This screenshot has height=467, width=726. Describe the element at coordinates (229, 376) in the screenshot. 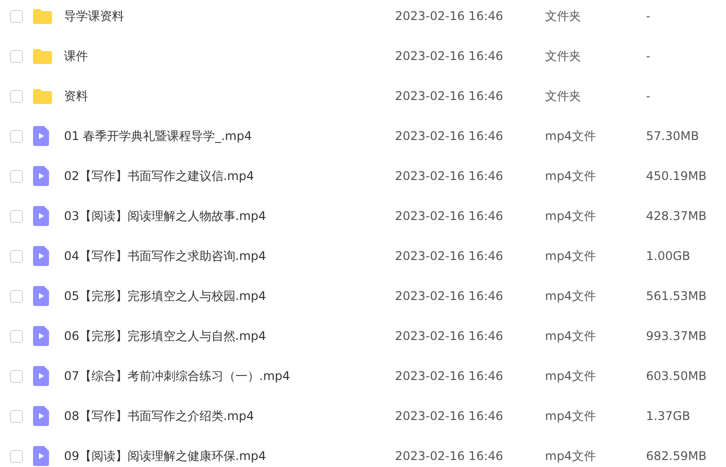

I see `file-name: 07【综合】考前冲刺综合练习（一）.mp4` at that location.